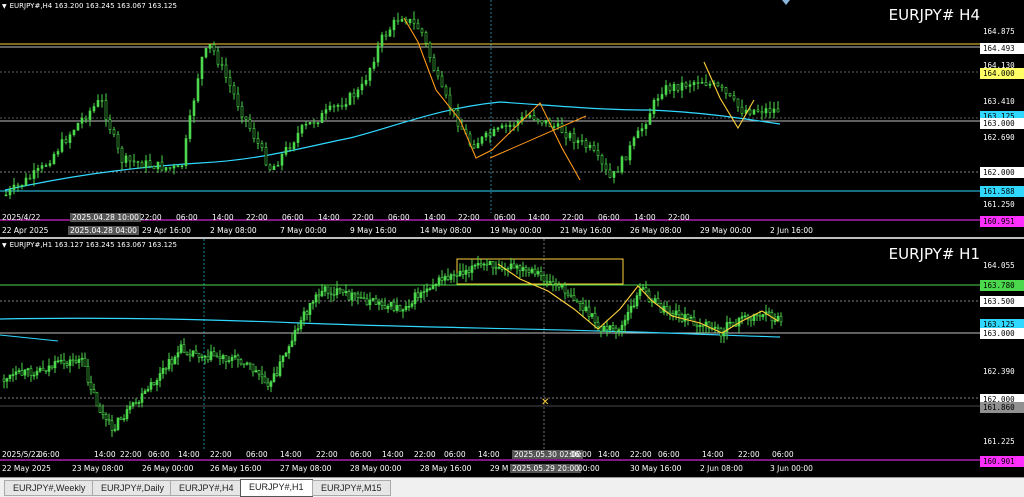 This screenshot has height=497, width=1024. I want to click on price-label: 164.055, so click(999, 265).